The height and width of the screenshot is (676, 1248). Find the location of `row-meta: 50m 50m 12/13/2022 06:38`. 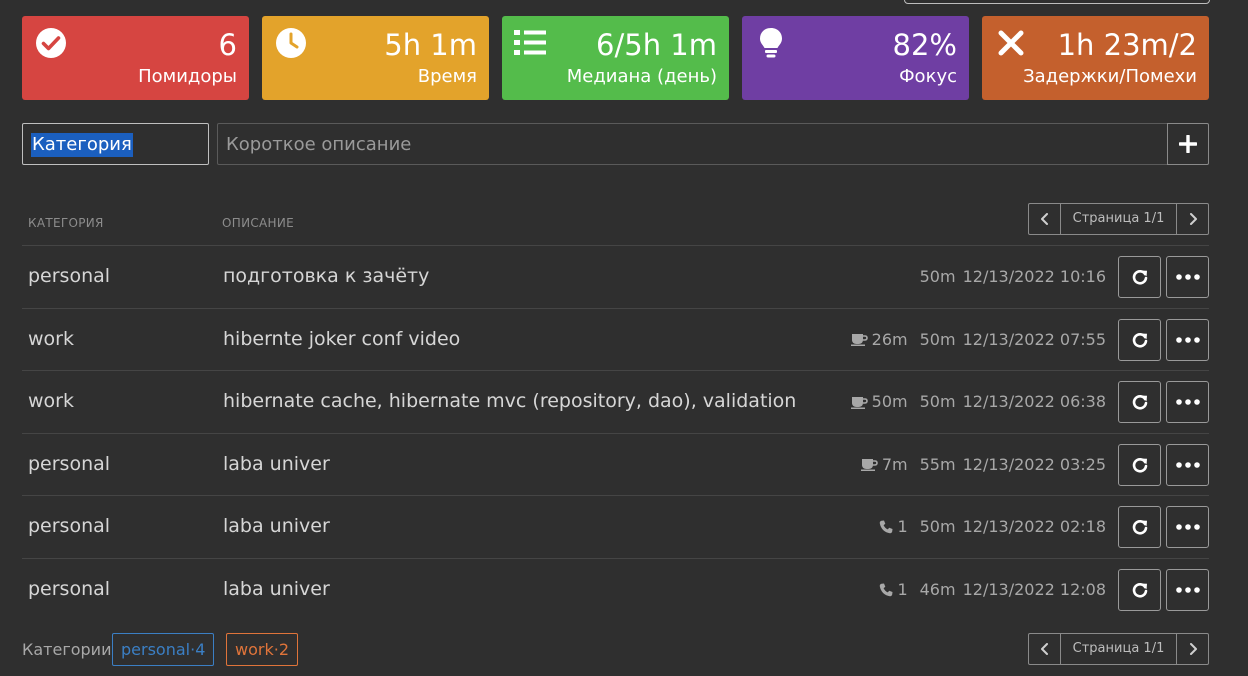

row-meta: 50m 50m 12/13/2022 06:38 is located at coordinates (978, 402).